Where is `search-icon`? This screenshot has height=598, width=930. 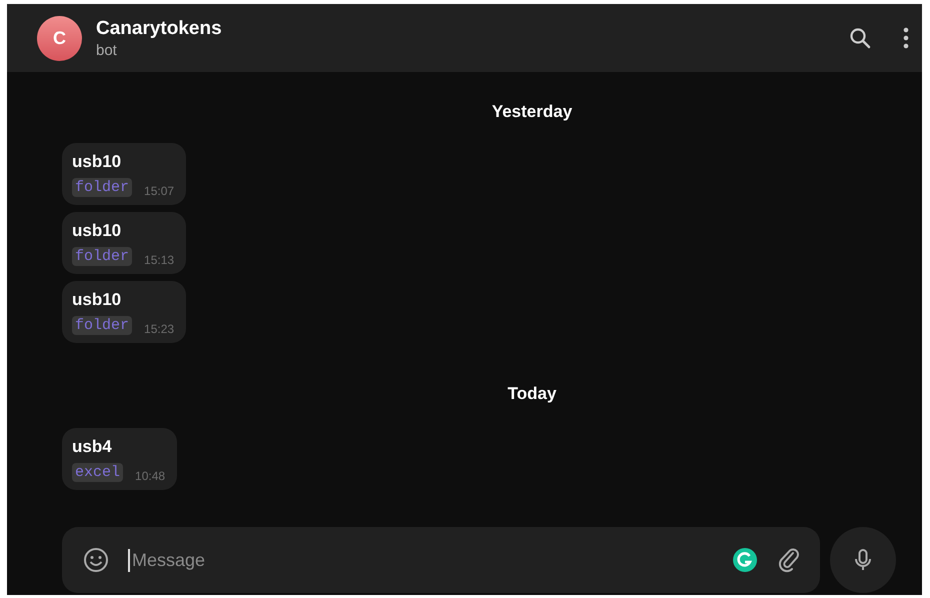 search-icon is located at coordinates (860, 38).